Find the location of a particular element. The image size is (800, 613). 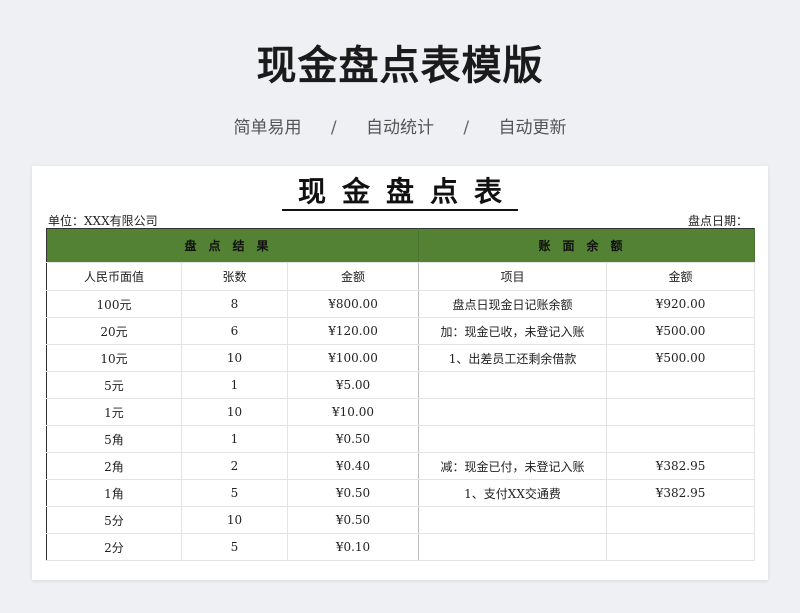

amount-cell: ¥100.00 is located at coordinates (353, 358).